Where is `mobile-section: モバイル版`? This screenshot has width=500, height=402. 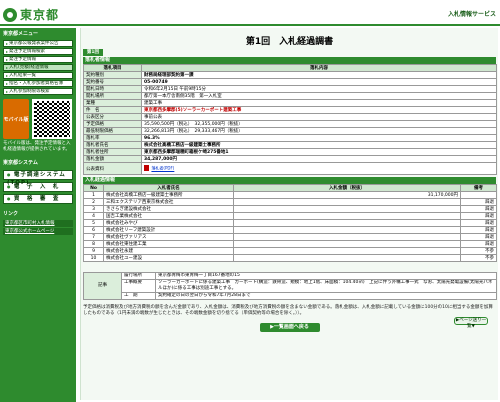
mobile-section: モバイル版 is located at coordinates (38, 119).